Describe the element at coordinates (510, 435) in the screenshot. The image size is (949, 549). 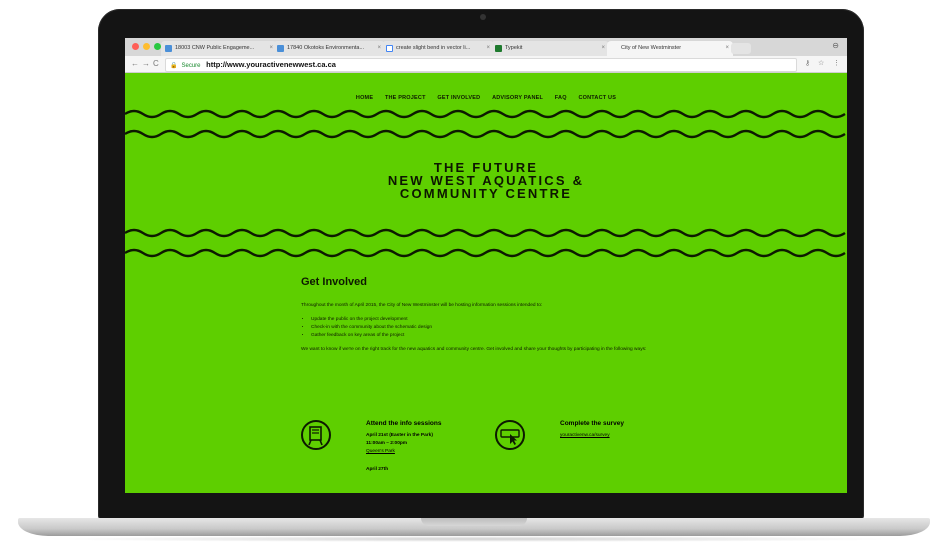
I see `survey-cursor-icon` at that location.